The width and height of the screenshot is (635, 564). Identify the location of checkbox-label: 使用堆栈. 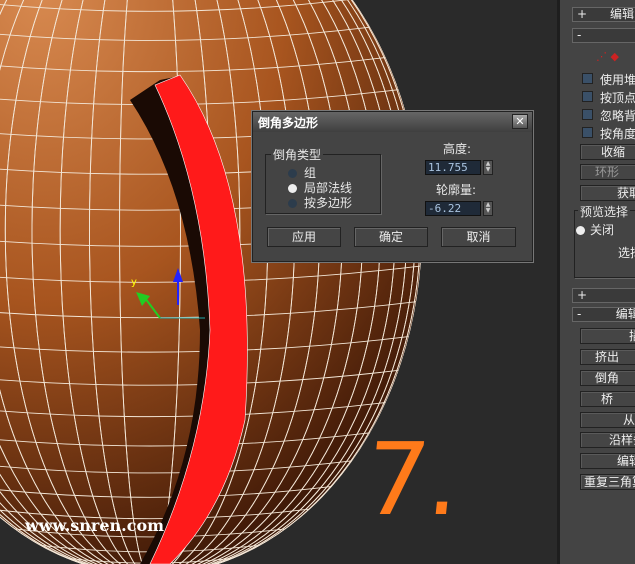
(617, 80).